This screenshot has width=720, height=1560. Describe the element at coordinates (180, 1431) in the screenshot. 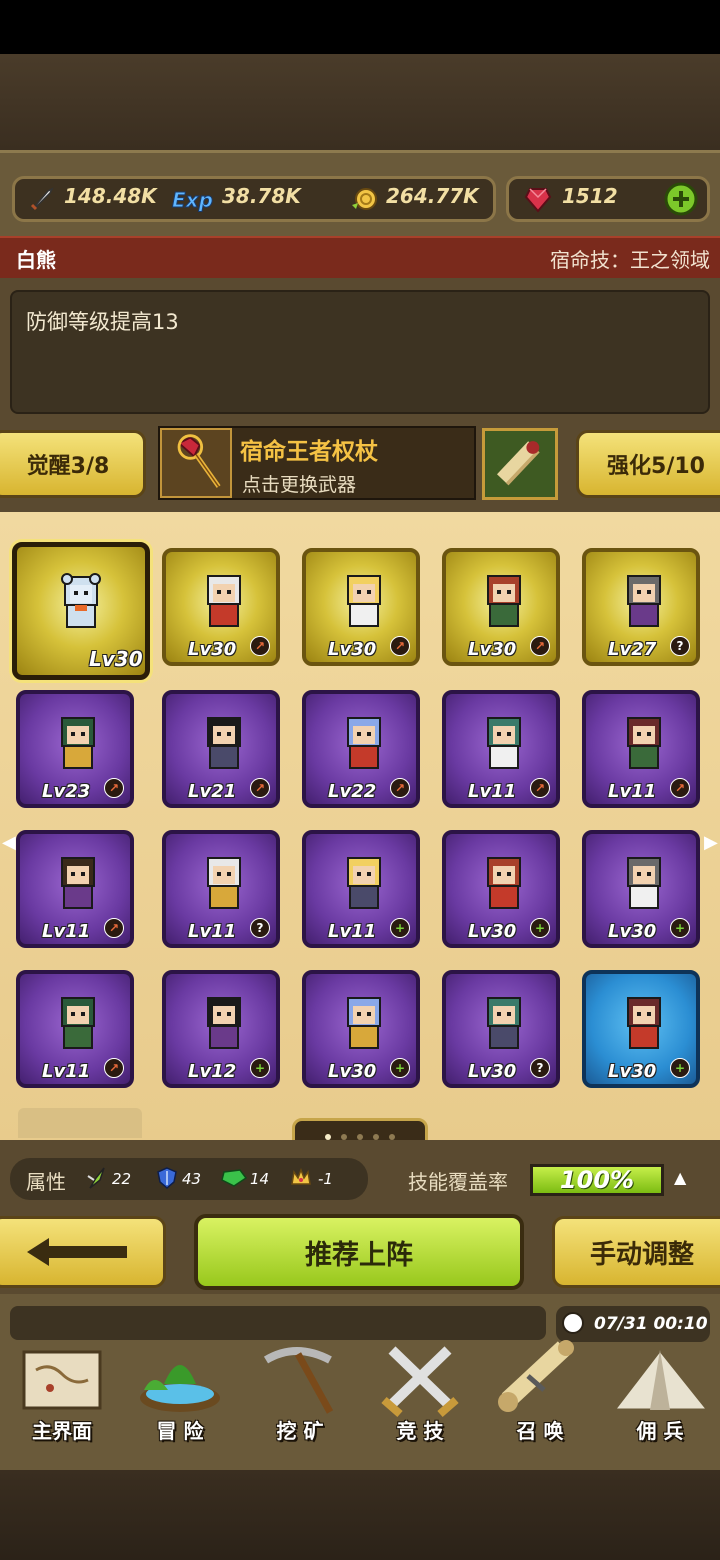

I see `nav-label: 冒 险` at that location.